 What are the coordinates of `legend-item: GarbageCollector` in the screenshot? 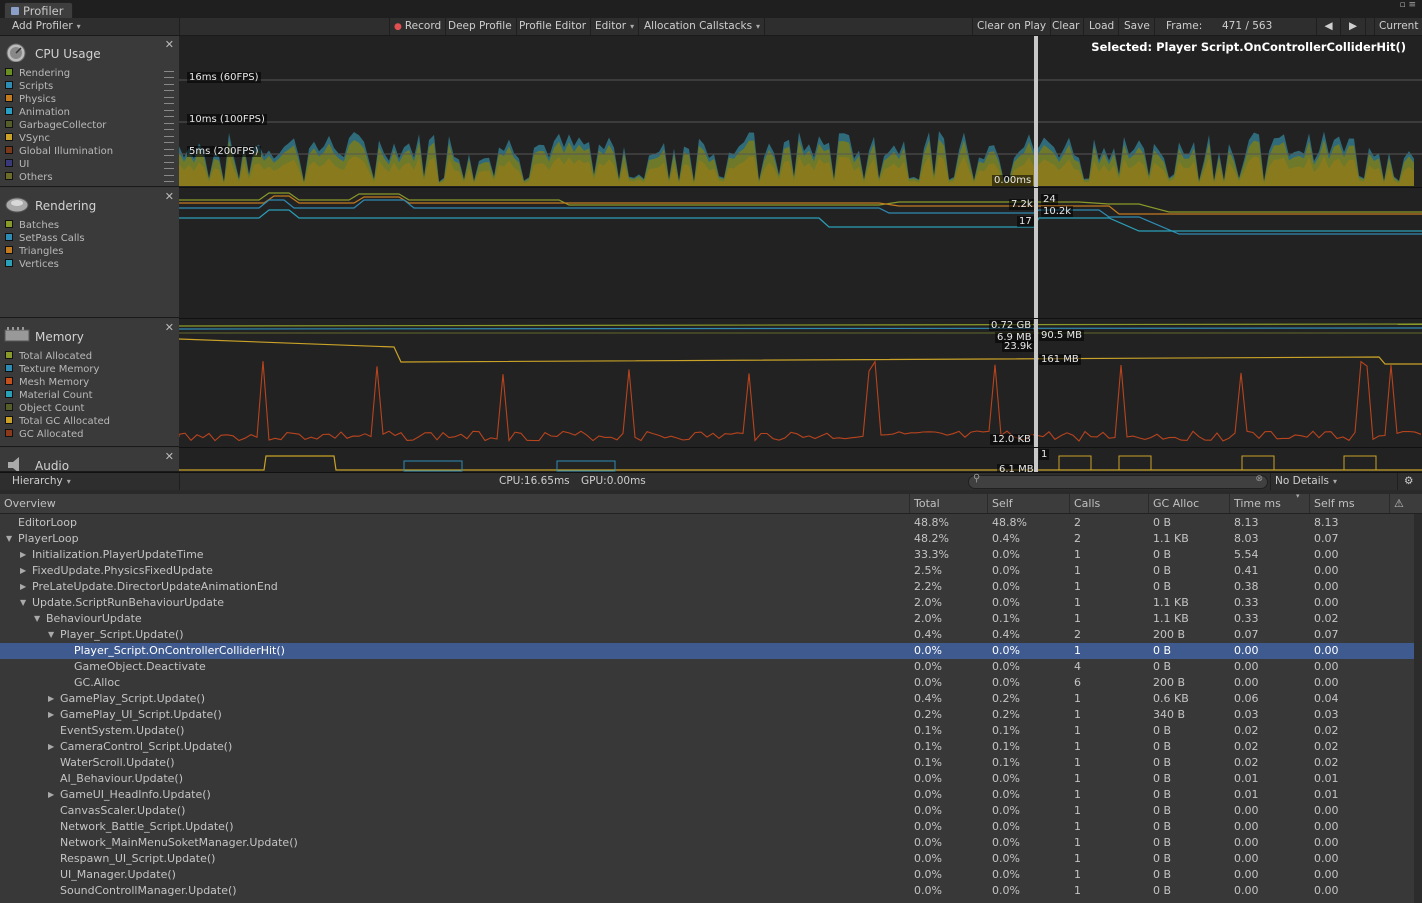 It's located at (55, 125).